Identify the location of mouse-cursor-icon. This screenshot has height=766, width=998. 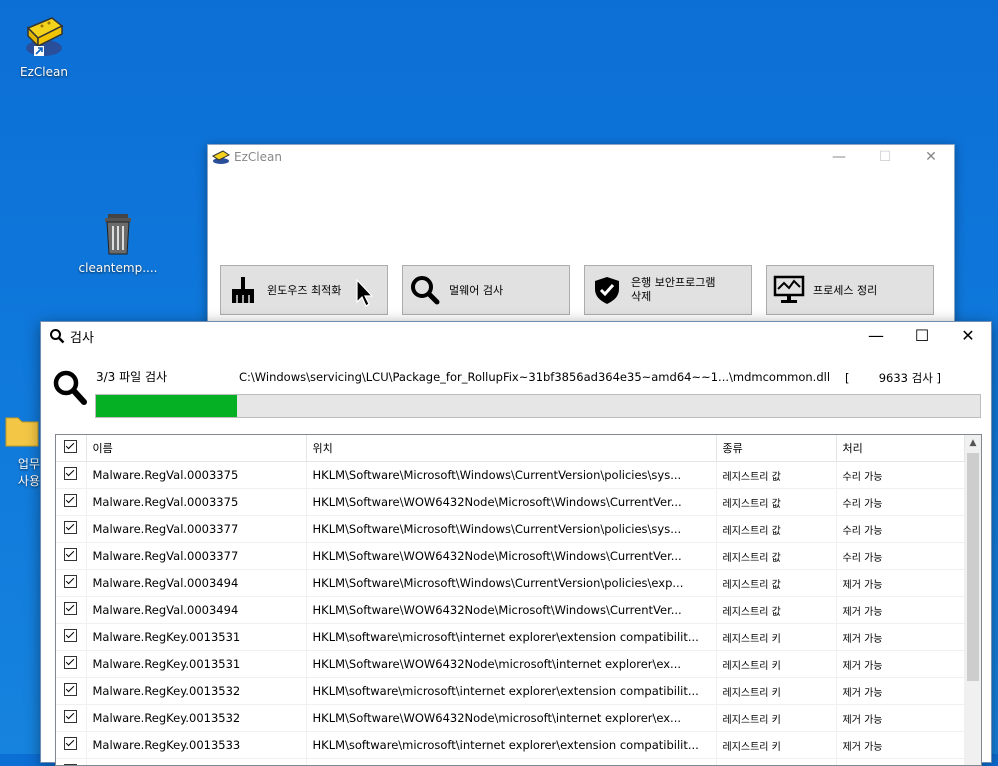
(365, 293).